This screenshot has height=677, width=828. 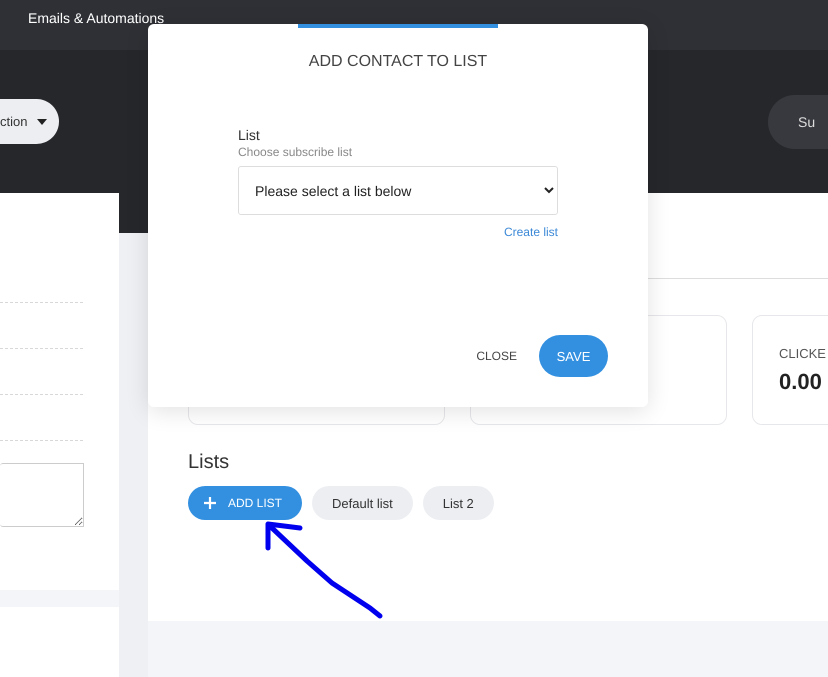 I want to click on modal-title: ADD CONTACT TO LIST, so click(x=398, y=62).